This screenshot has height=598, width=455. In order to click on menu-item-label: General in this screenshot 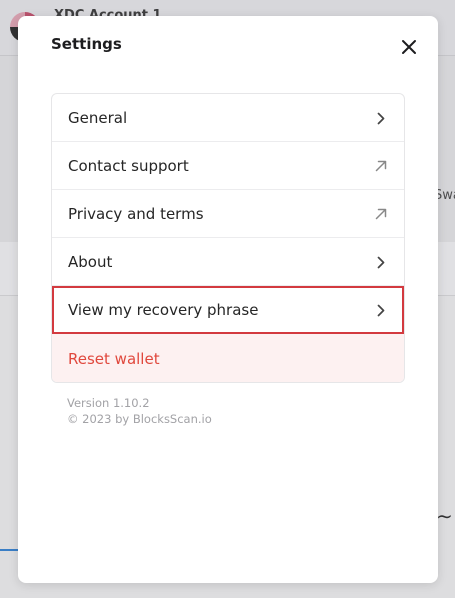, I will do `click(98, 117)`.